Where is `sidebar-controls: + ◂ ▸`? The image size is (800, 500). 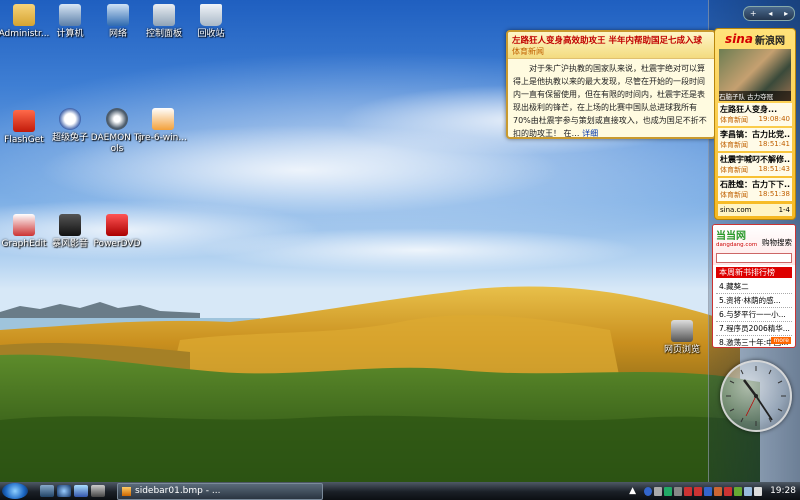 sidebar-controls: + ◂ ▸ is located at coordinates (769, 13).